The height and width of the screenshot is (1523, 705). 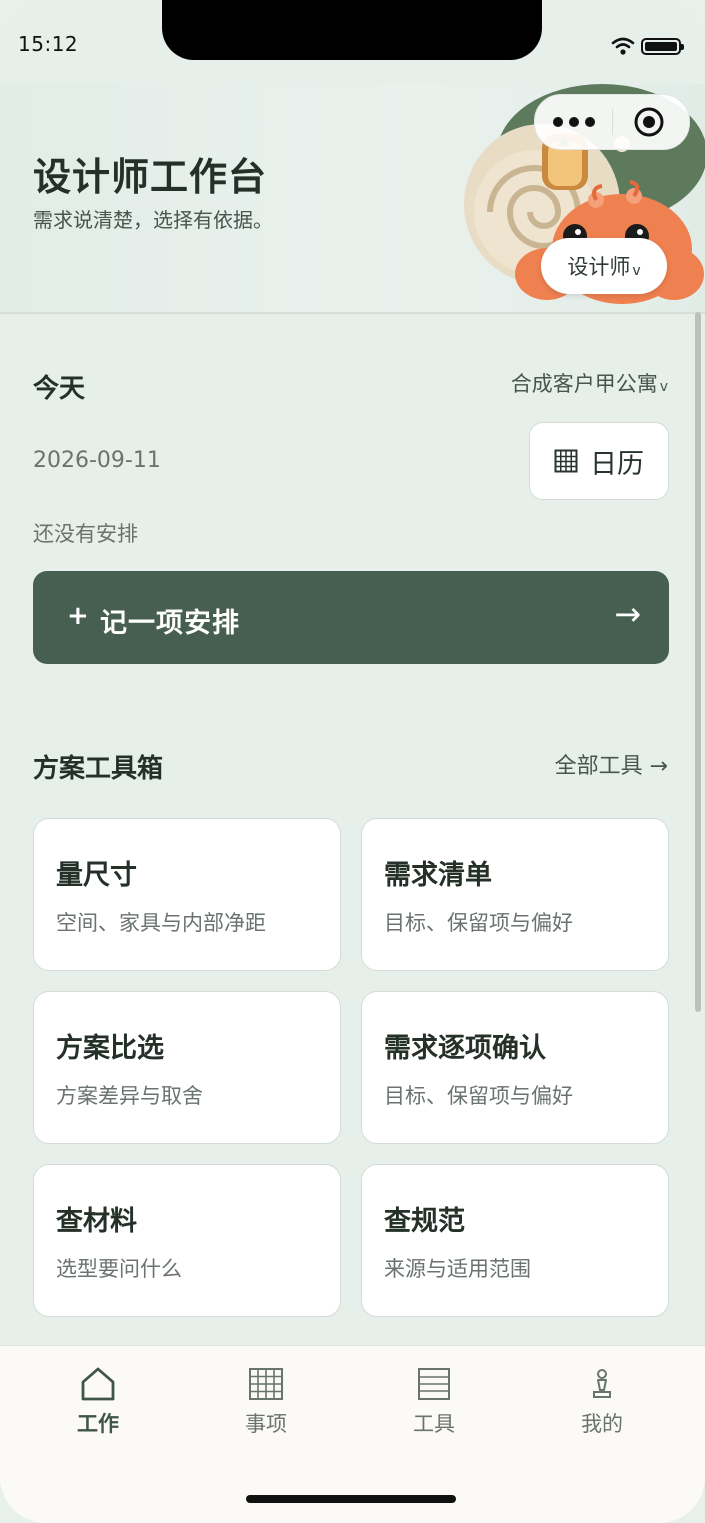 I want to click on today-title: 今天, so click(x=59, y=389).